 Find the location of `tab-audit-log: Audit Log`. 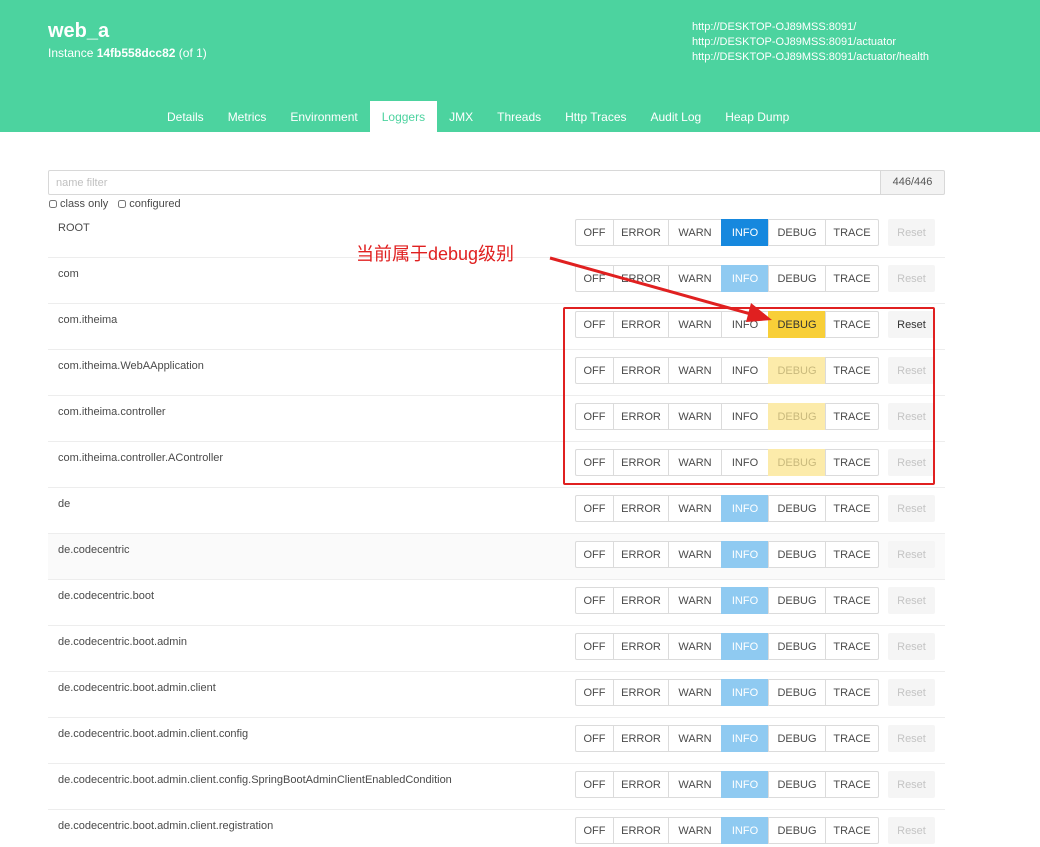

tab-audit-log: Audit Log is located at coordinates (676, 116).